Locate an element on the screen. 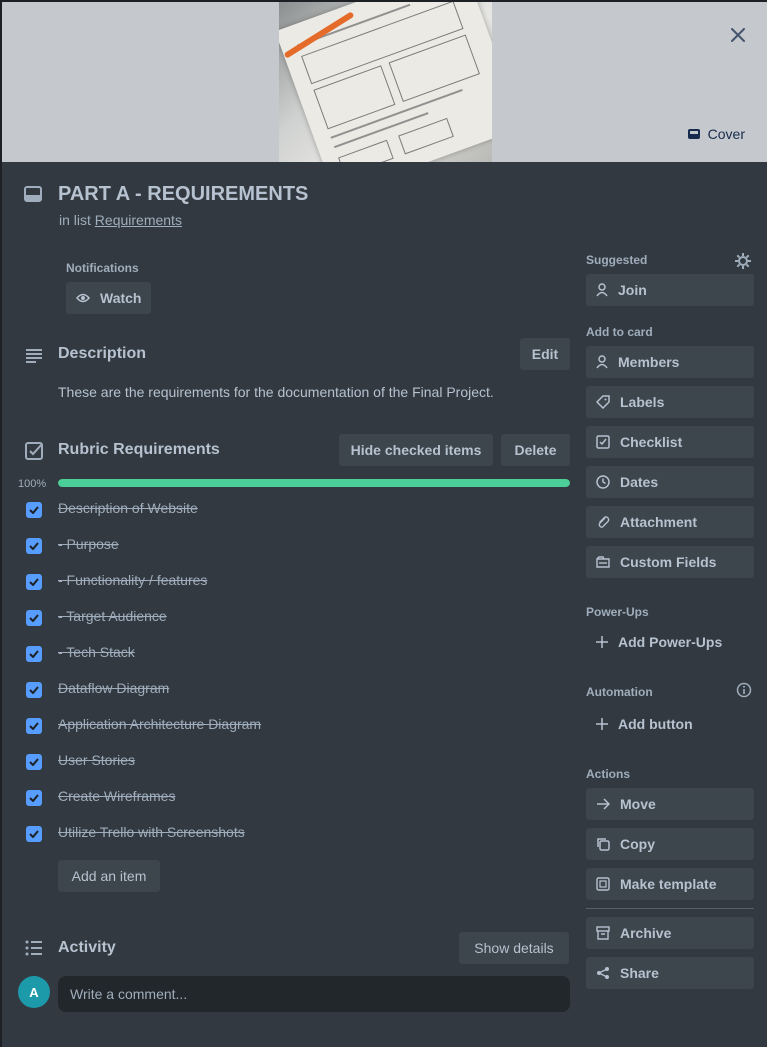 The height and width of the screenshot is (1047, 767). cover-button: Cover is located at coordinates (716, 134).